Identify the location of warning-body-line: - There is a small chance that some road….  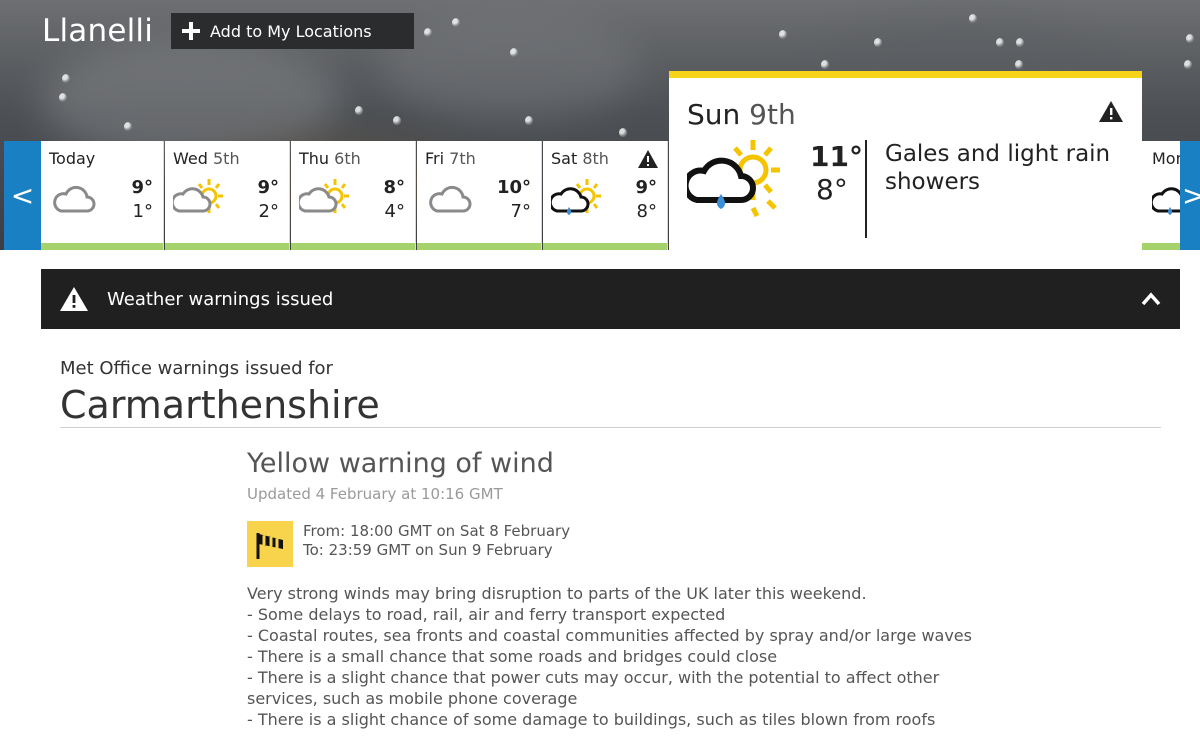
(512, 656).